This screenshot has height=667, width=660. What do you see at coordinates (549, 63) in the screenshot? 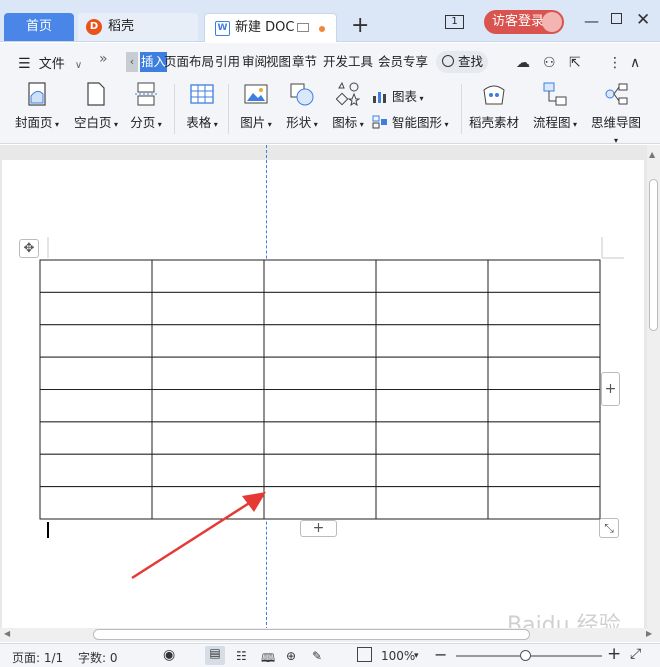
I see `share-user-icon: ⚇` at bounding box center [549, 63].